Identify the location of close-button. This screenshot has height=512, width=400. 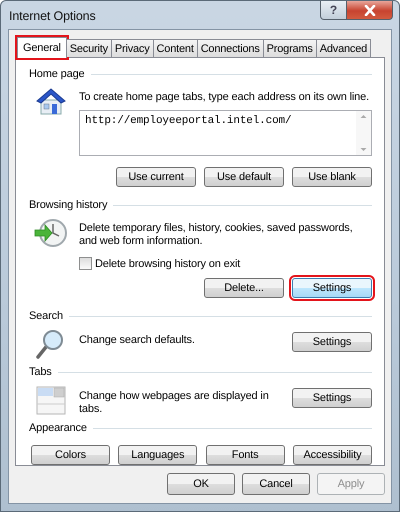
(370, 10).